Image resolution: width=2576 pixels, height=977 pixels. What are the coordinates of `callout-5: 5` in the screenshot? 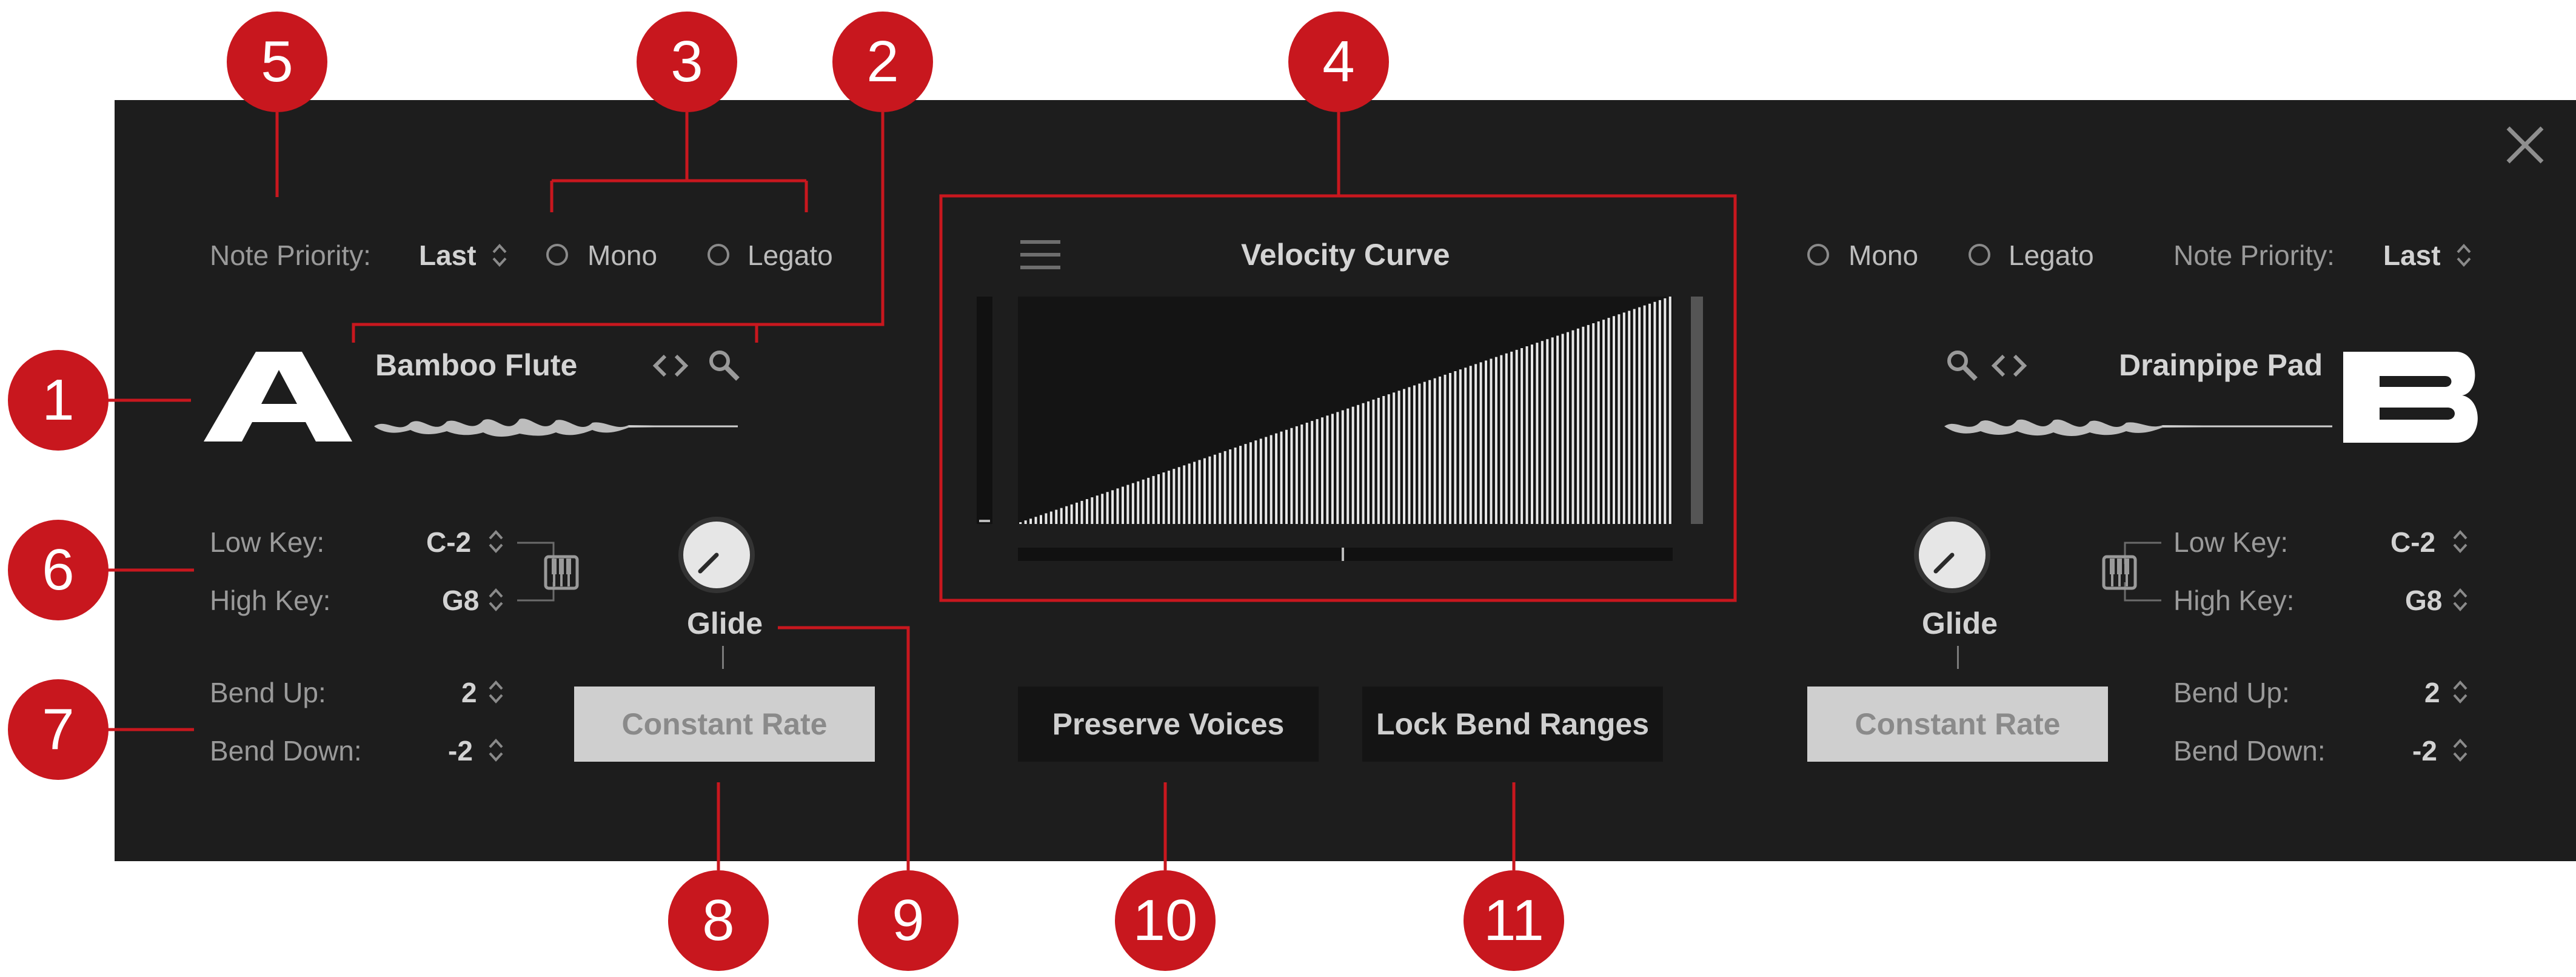 It's located at (277, 62).